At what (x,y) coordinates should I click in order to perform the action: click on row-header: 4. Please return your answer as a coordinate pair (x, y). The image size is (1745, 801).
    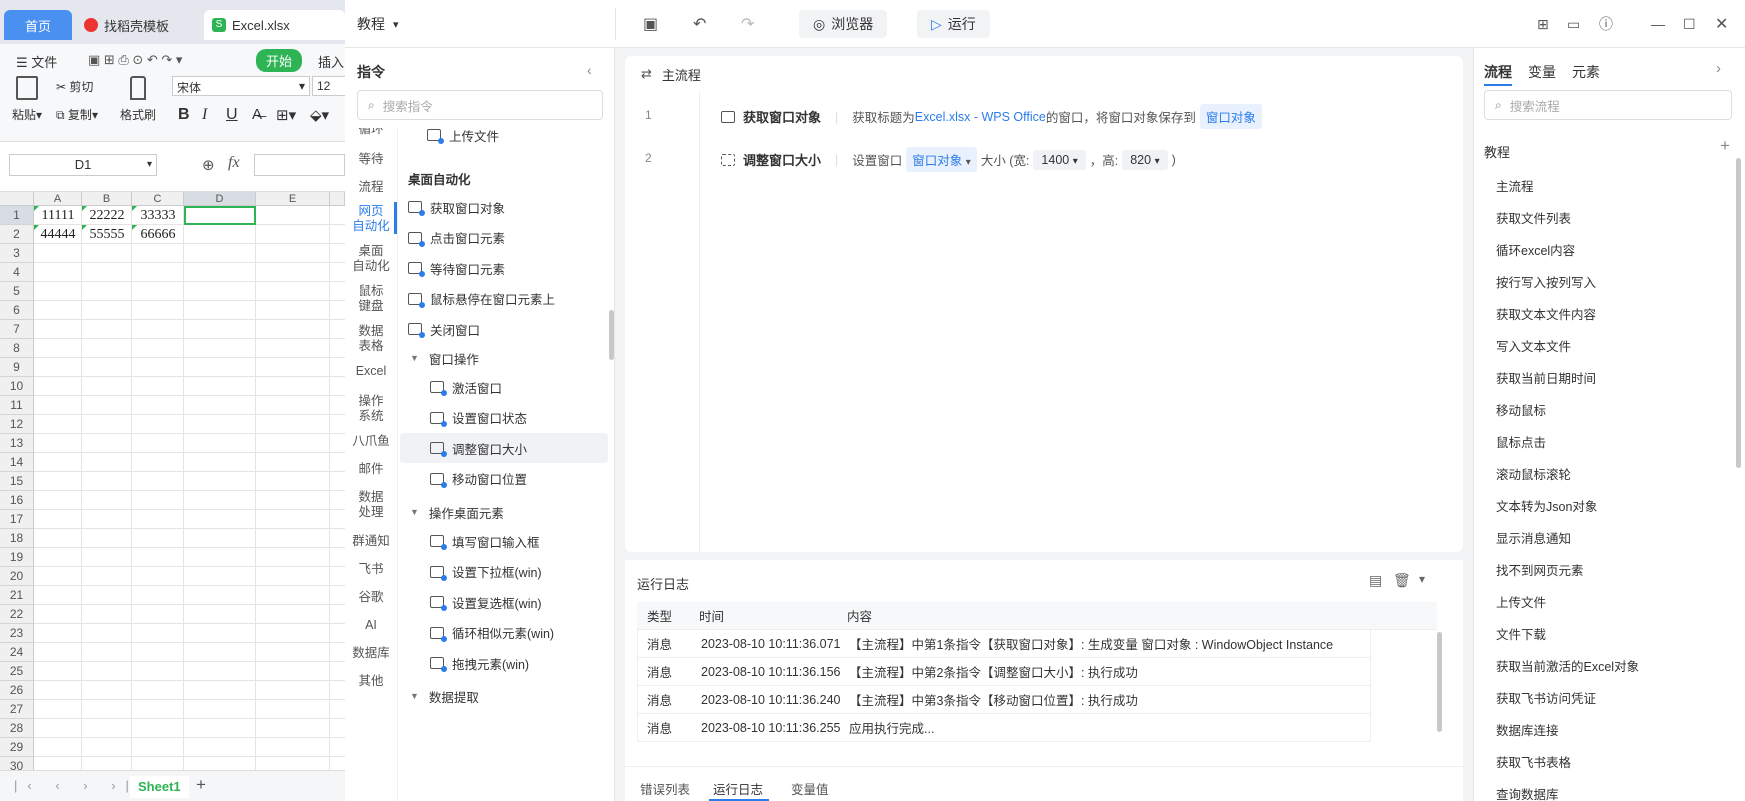
    Looking at the image, I should click on (17, 272).